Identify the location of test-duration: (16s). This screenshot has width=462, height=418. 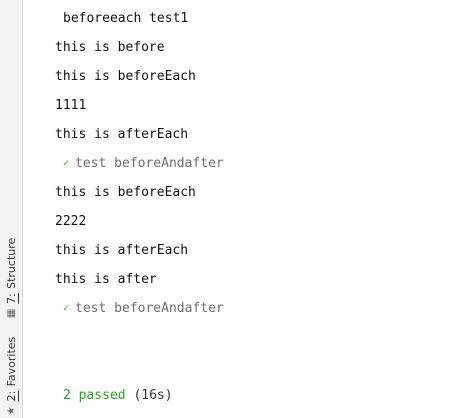
(153, 395).